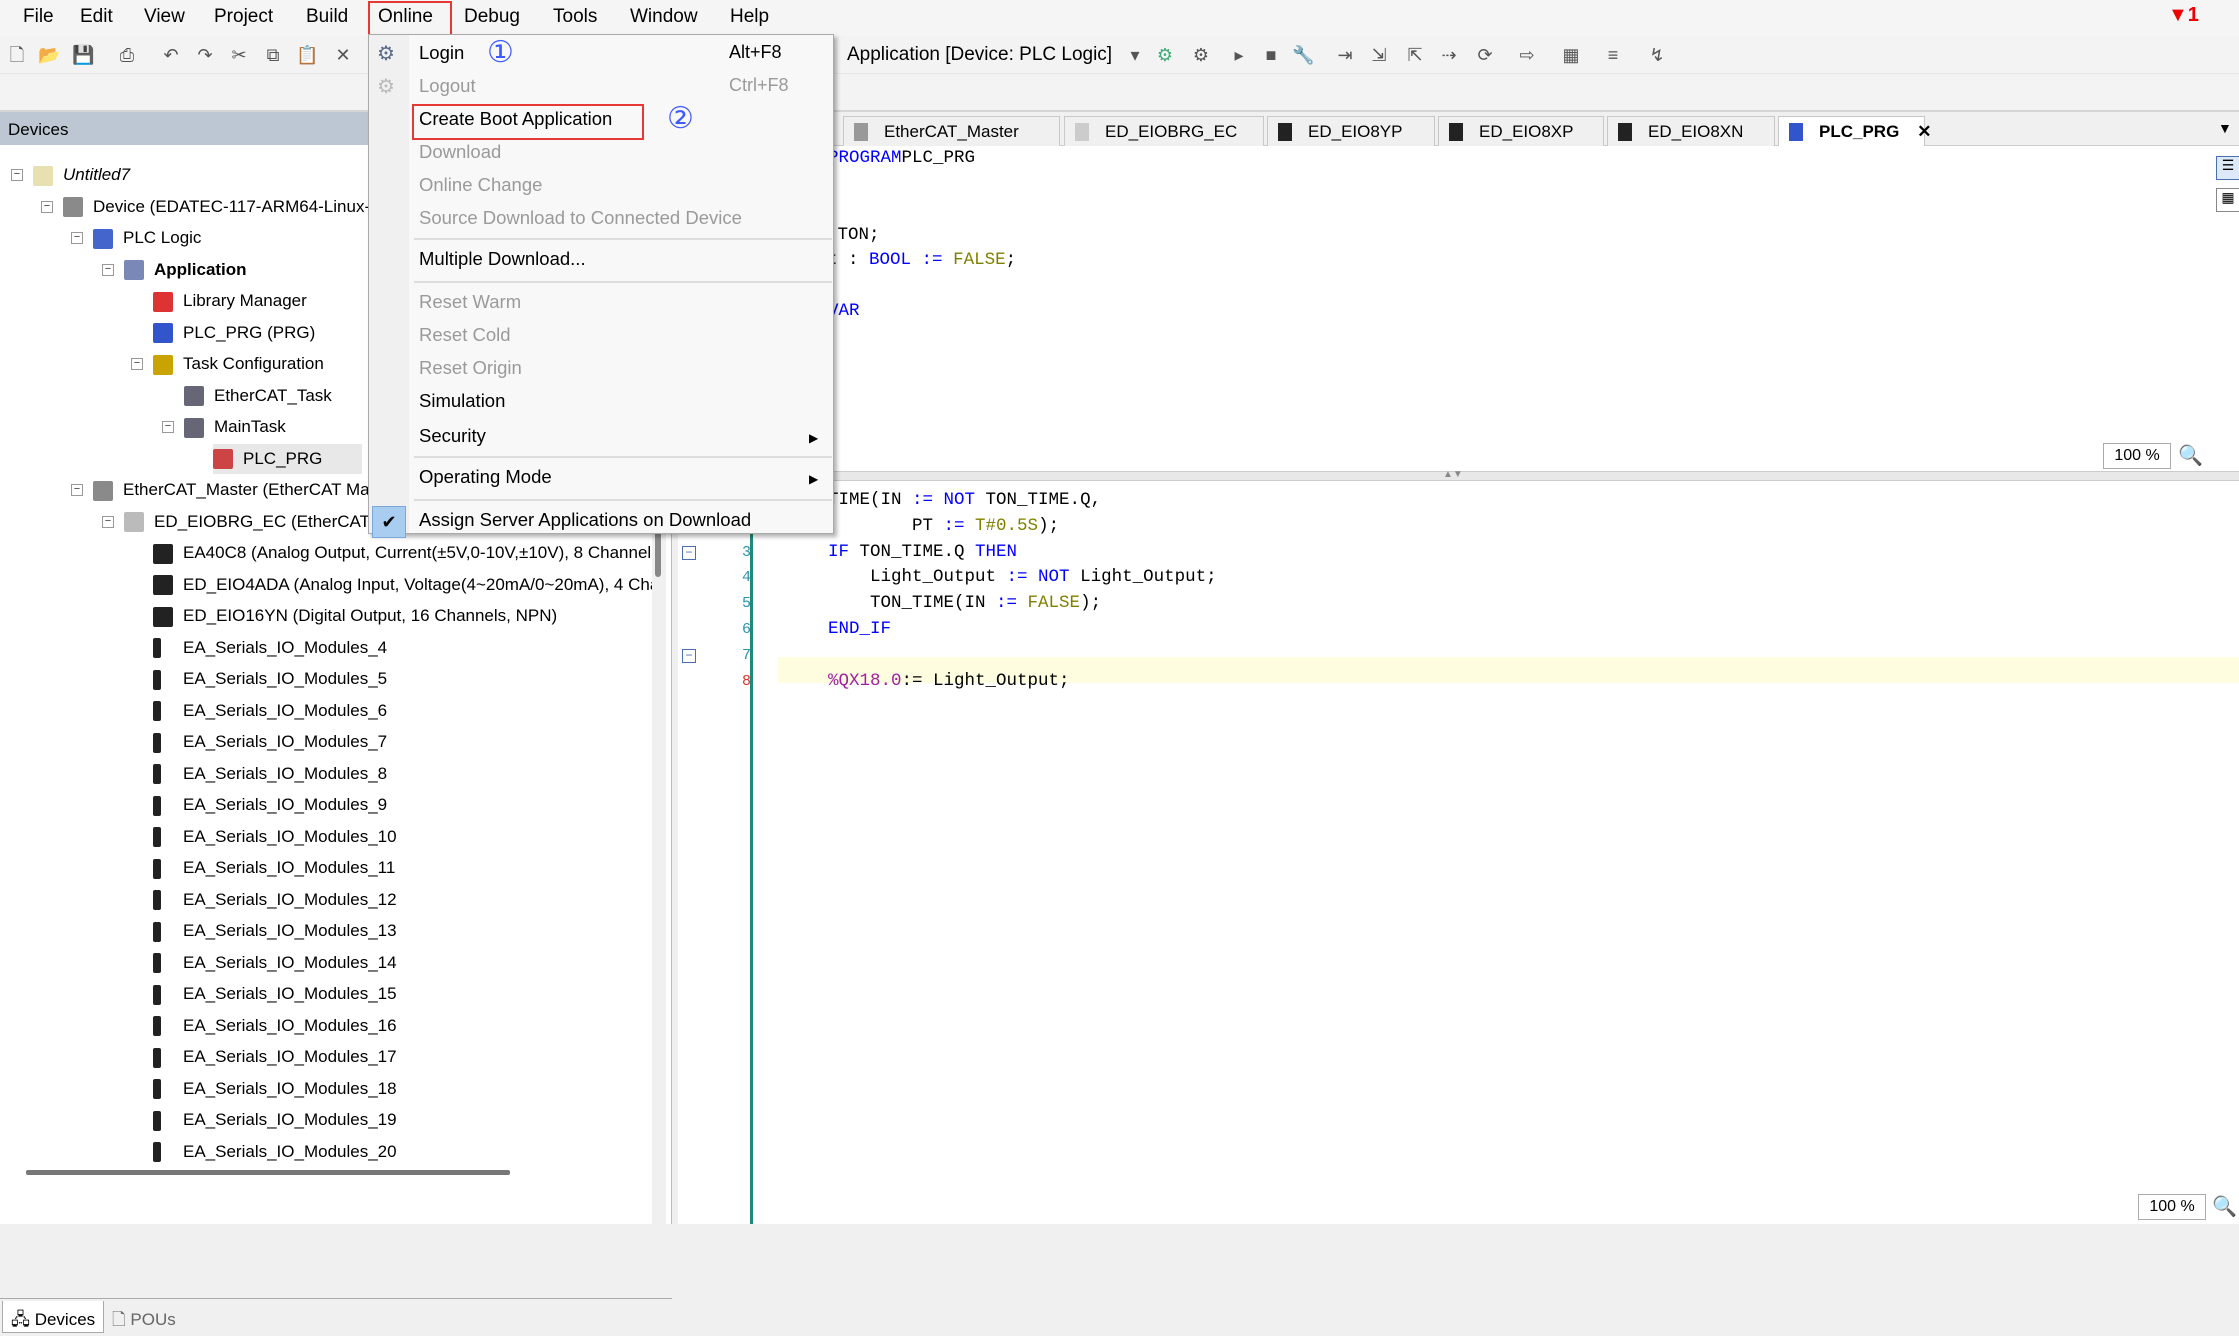  Describe the element at coordinates (1449, 55) in the screenshot. I see `run-to-cursor-icon: ⇢` at that location.